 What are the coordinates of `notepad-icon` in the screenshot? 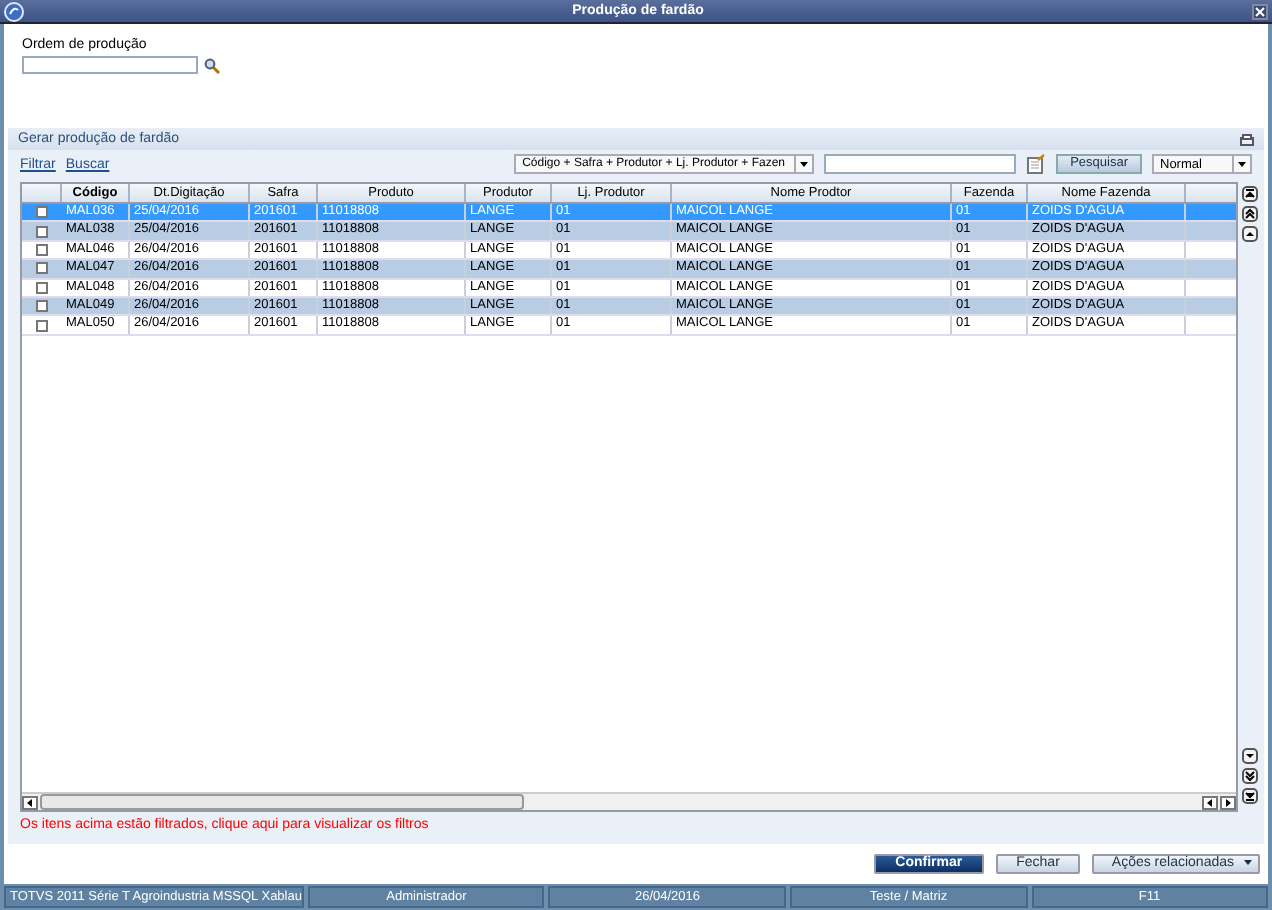 It's located at (1036, 164).